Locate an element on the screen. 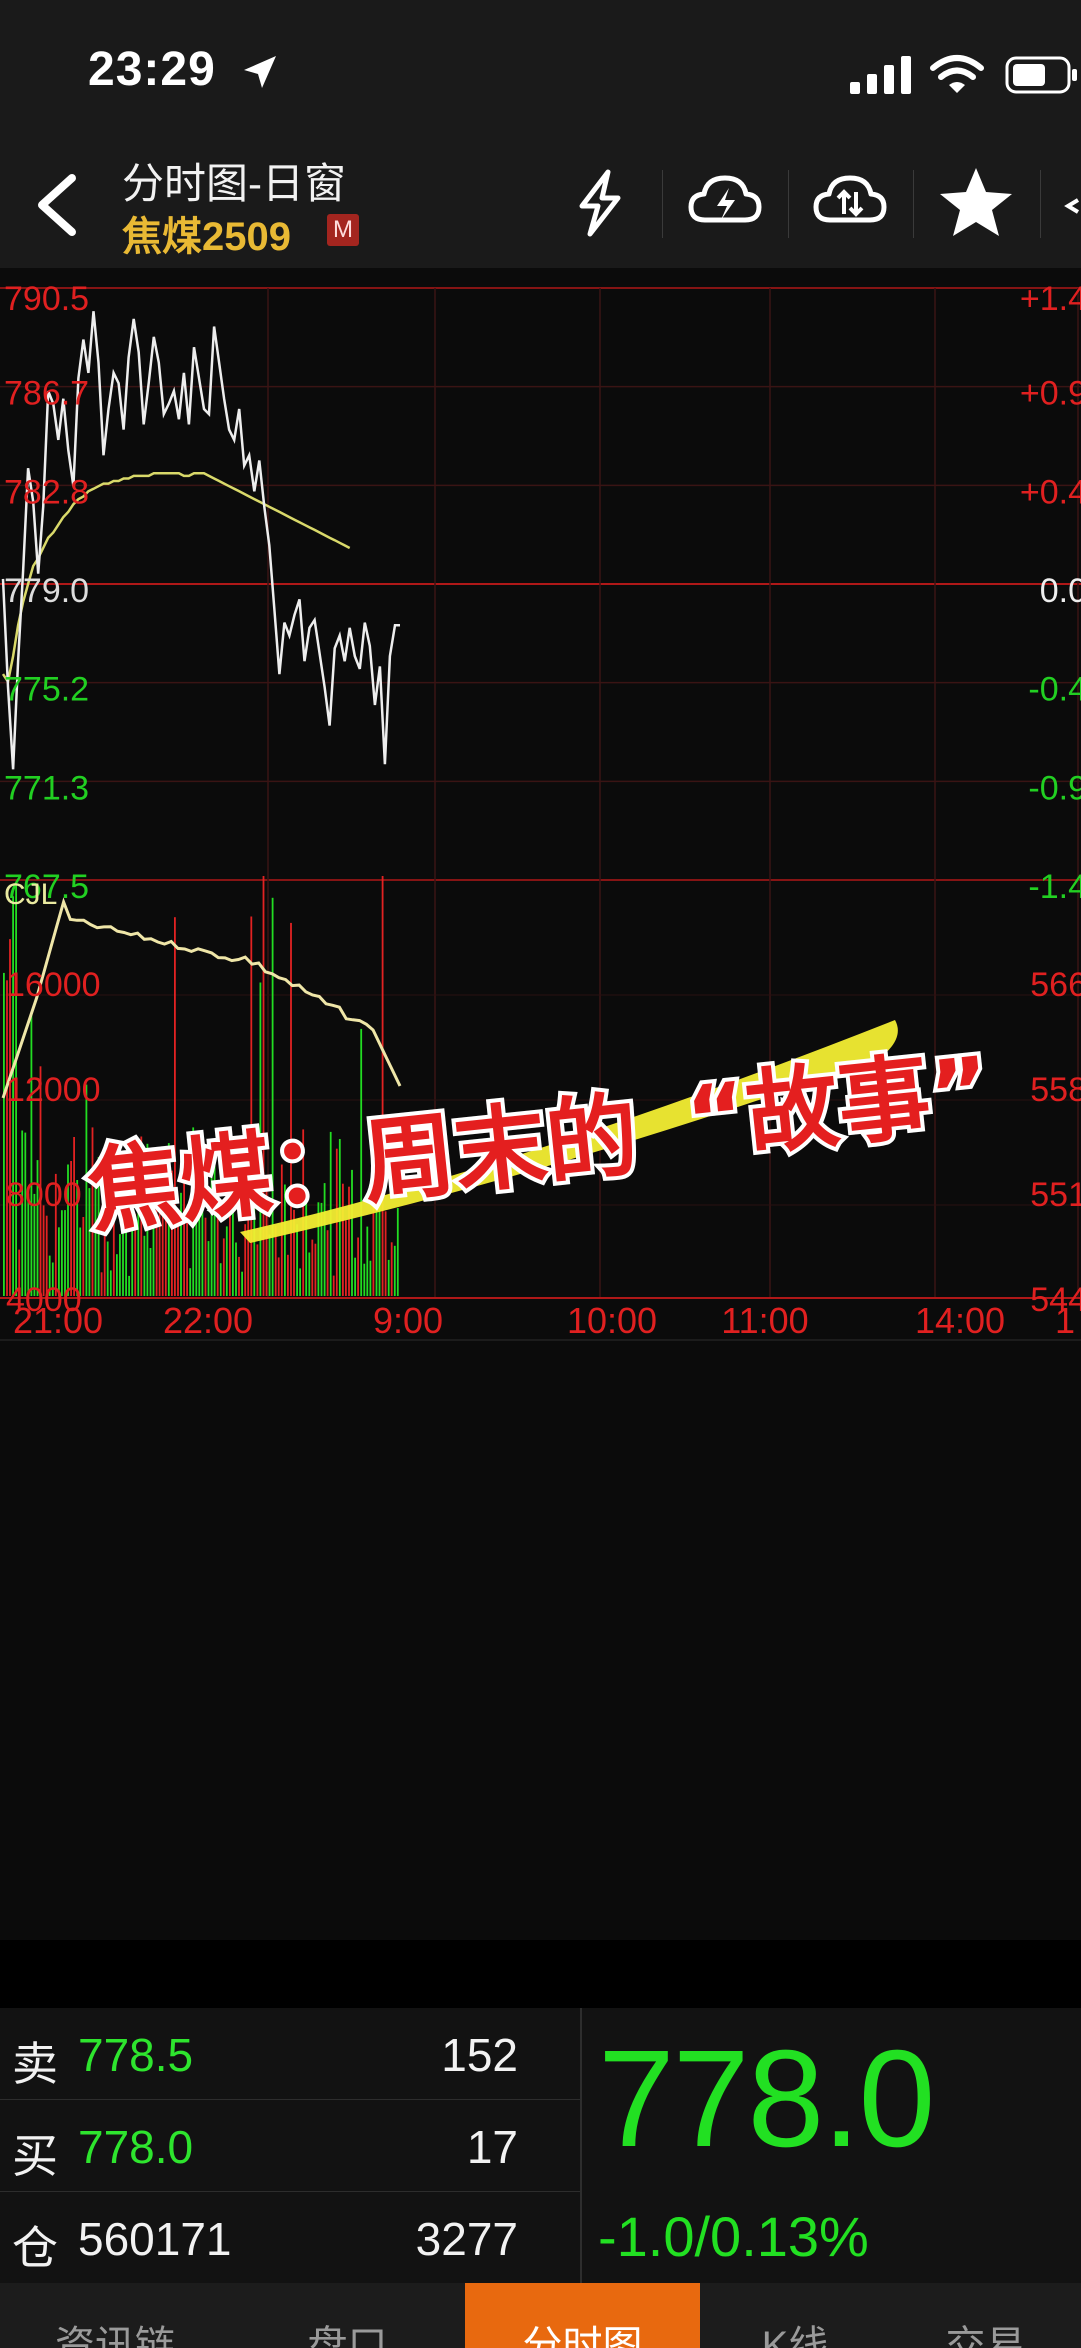 The height and width of the screenshot is (2348, 1081). tab-kline: K线 is located at coordinates (795, 2315).